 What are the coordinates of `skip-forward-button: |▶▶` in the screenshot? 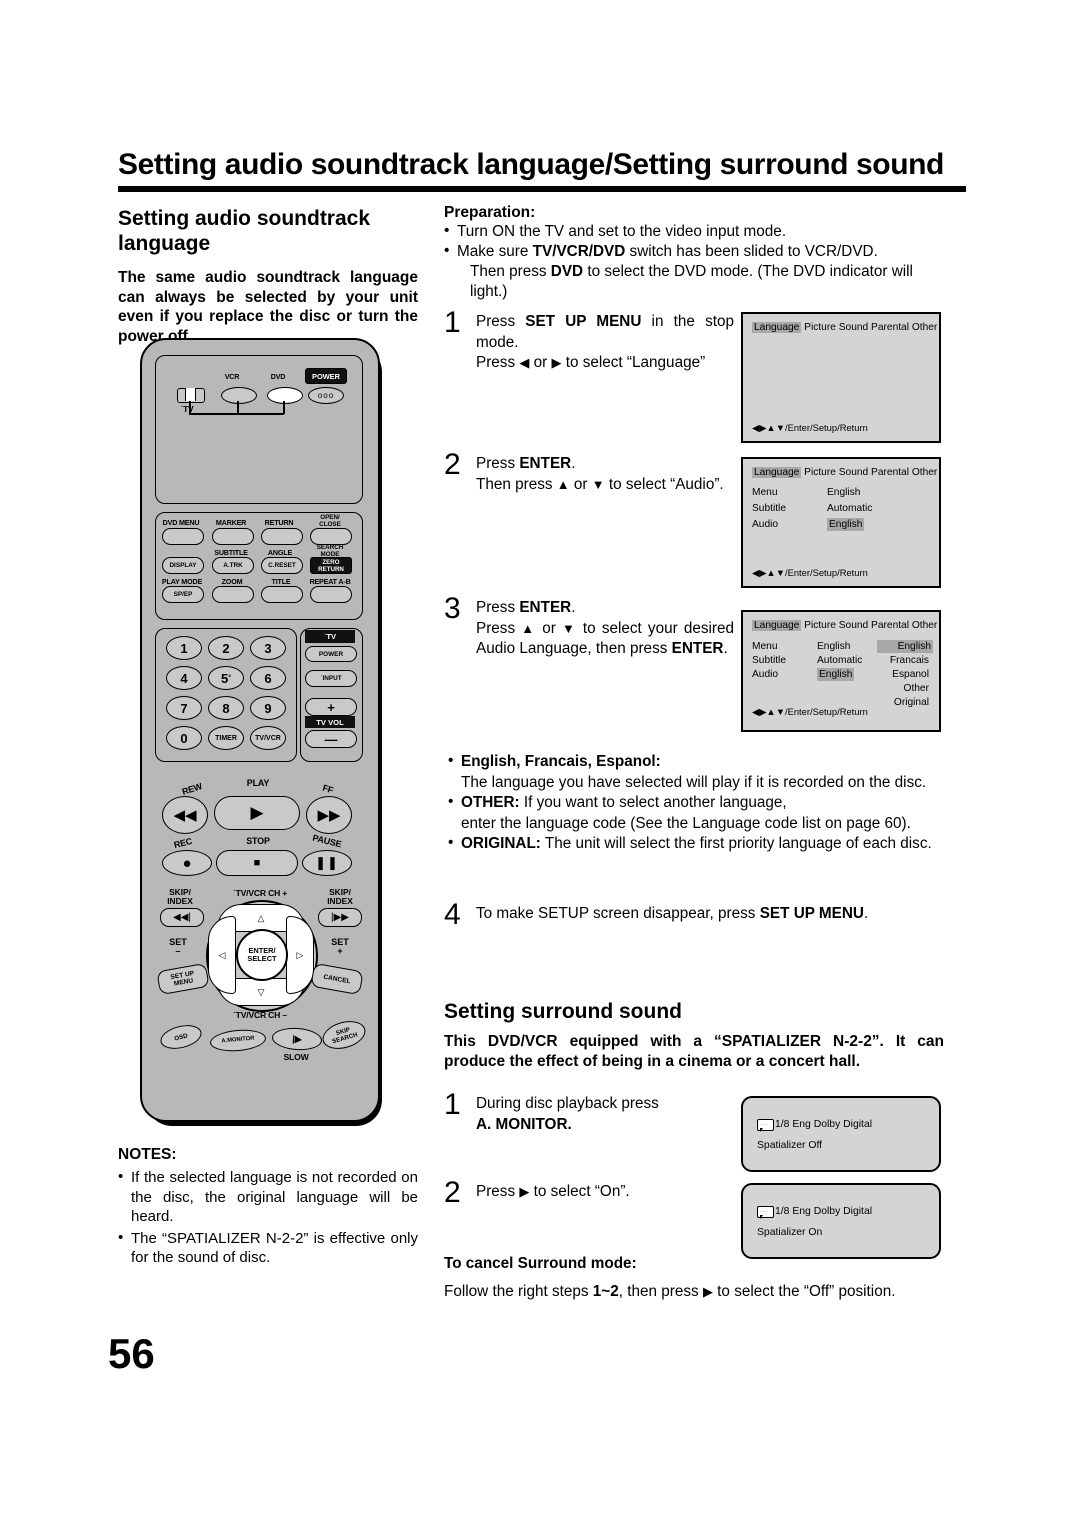 It's located at (340, 917).